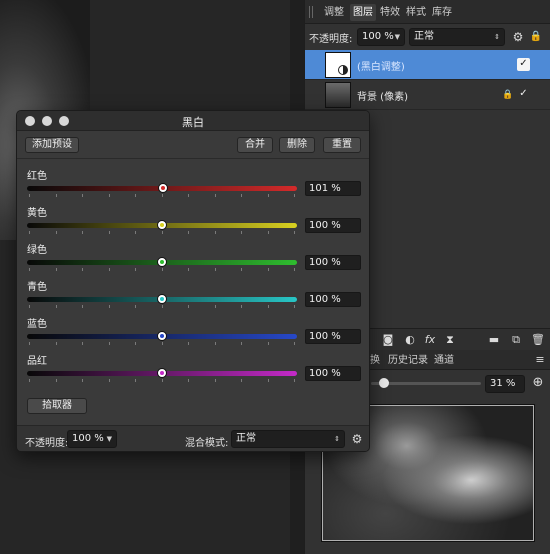  What do you see at coordinates (416, 12) in the screenshot?
I see `tab-styles: 样式` at bounding box center [416, 12].